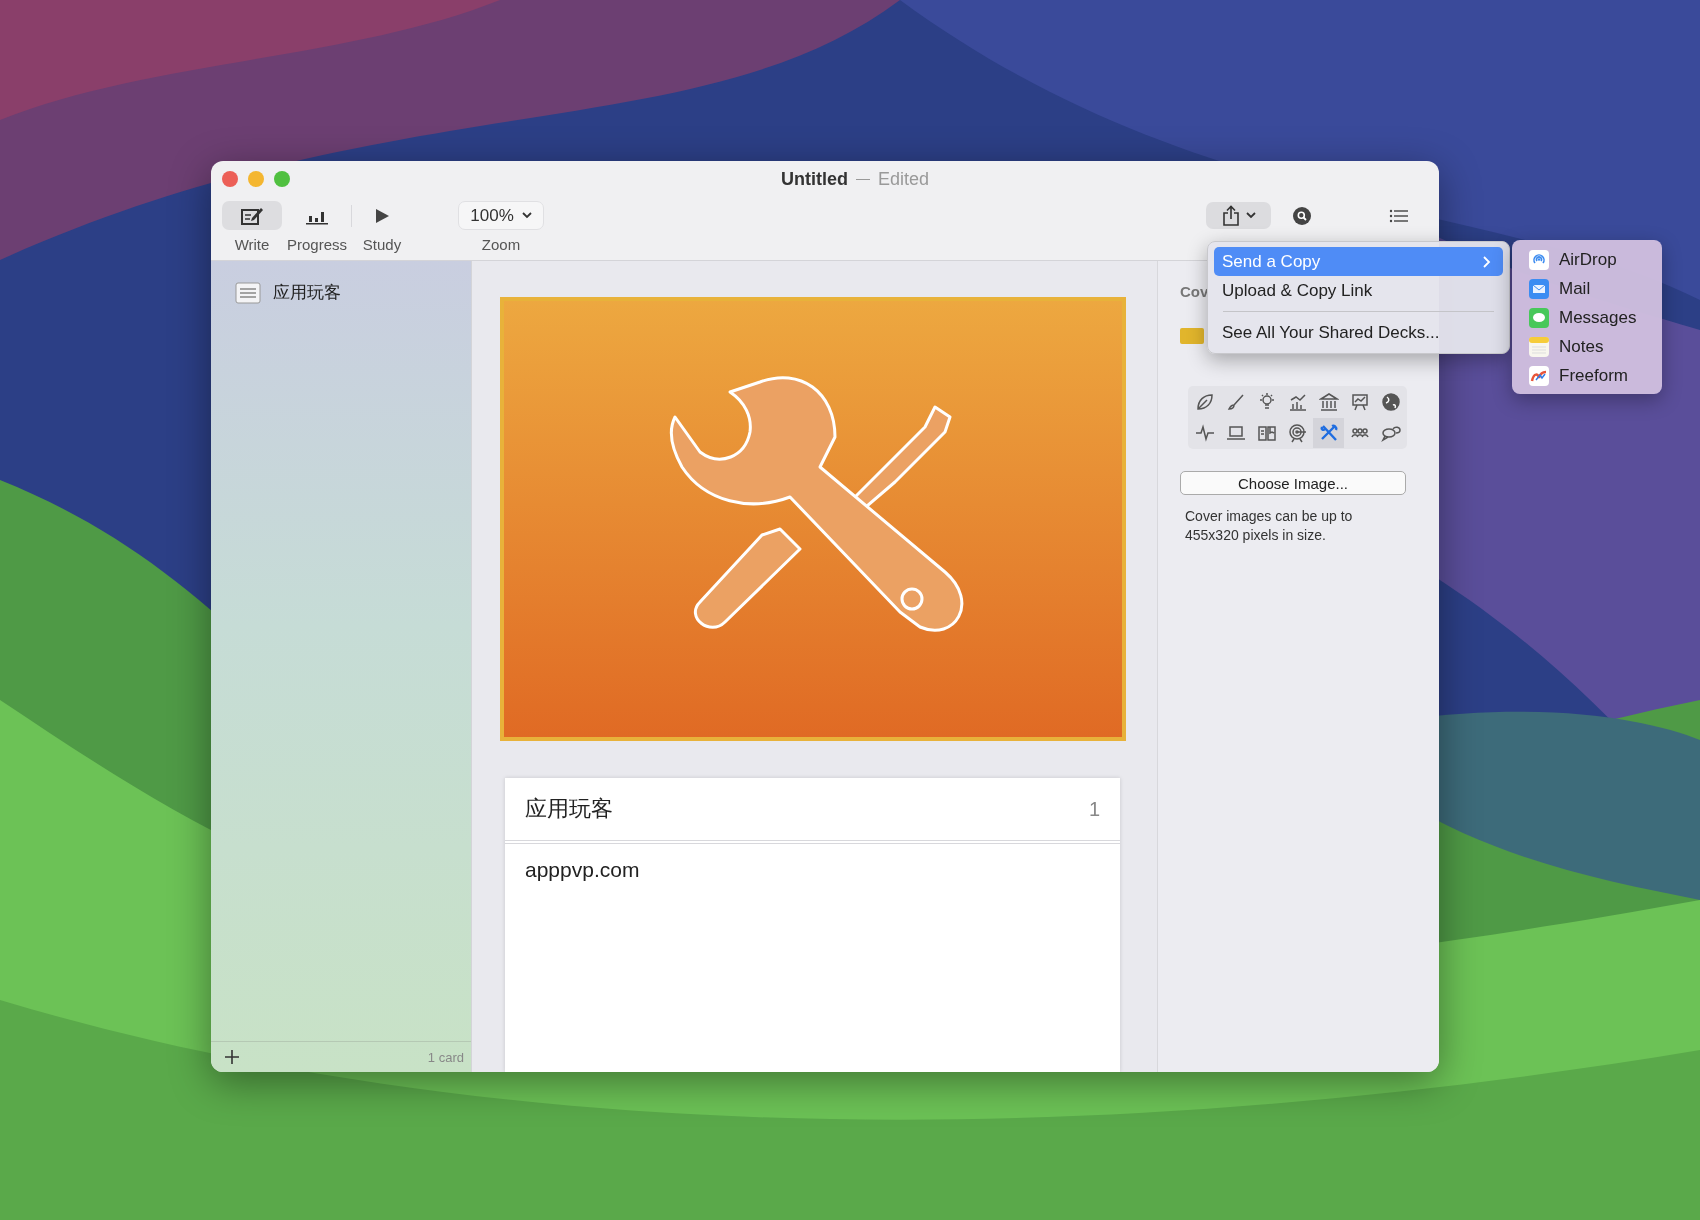  I want to click on list-icon, so click(1399, 215).